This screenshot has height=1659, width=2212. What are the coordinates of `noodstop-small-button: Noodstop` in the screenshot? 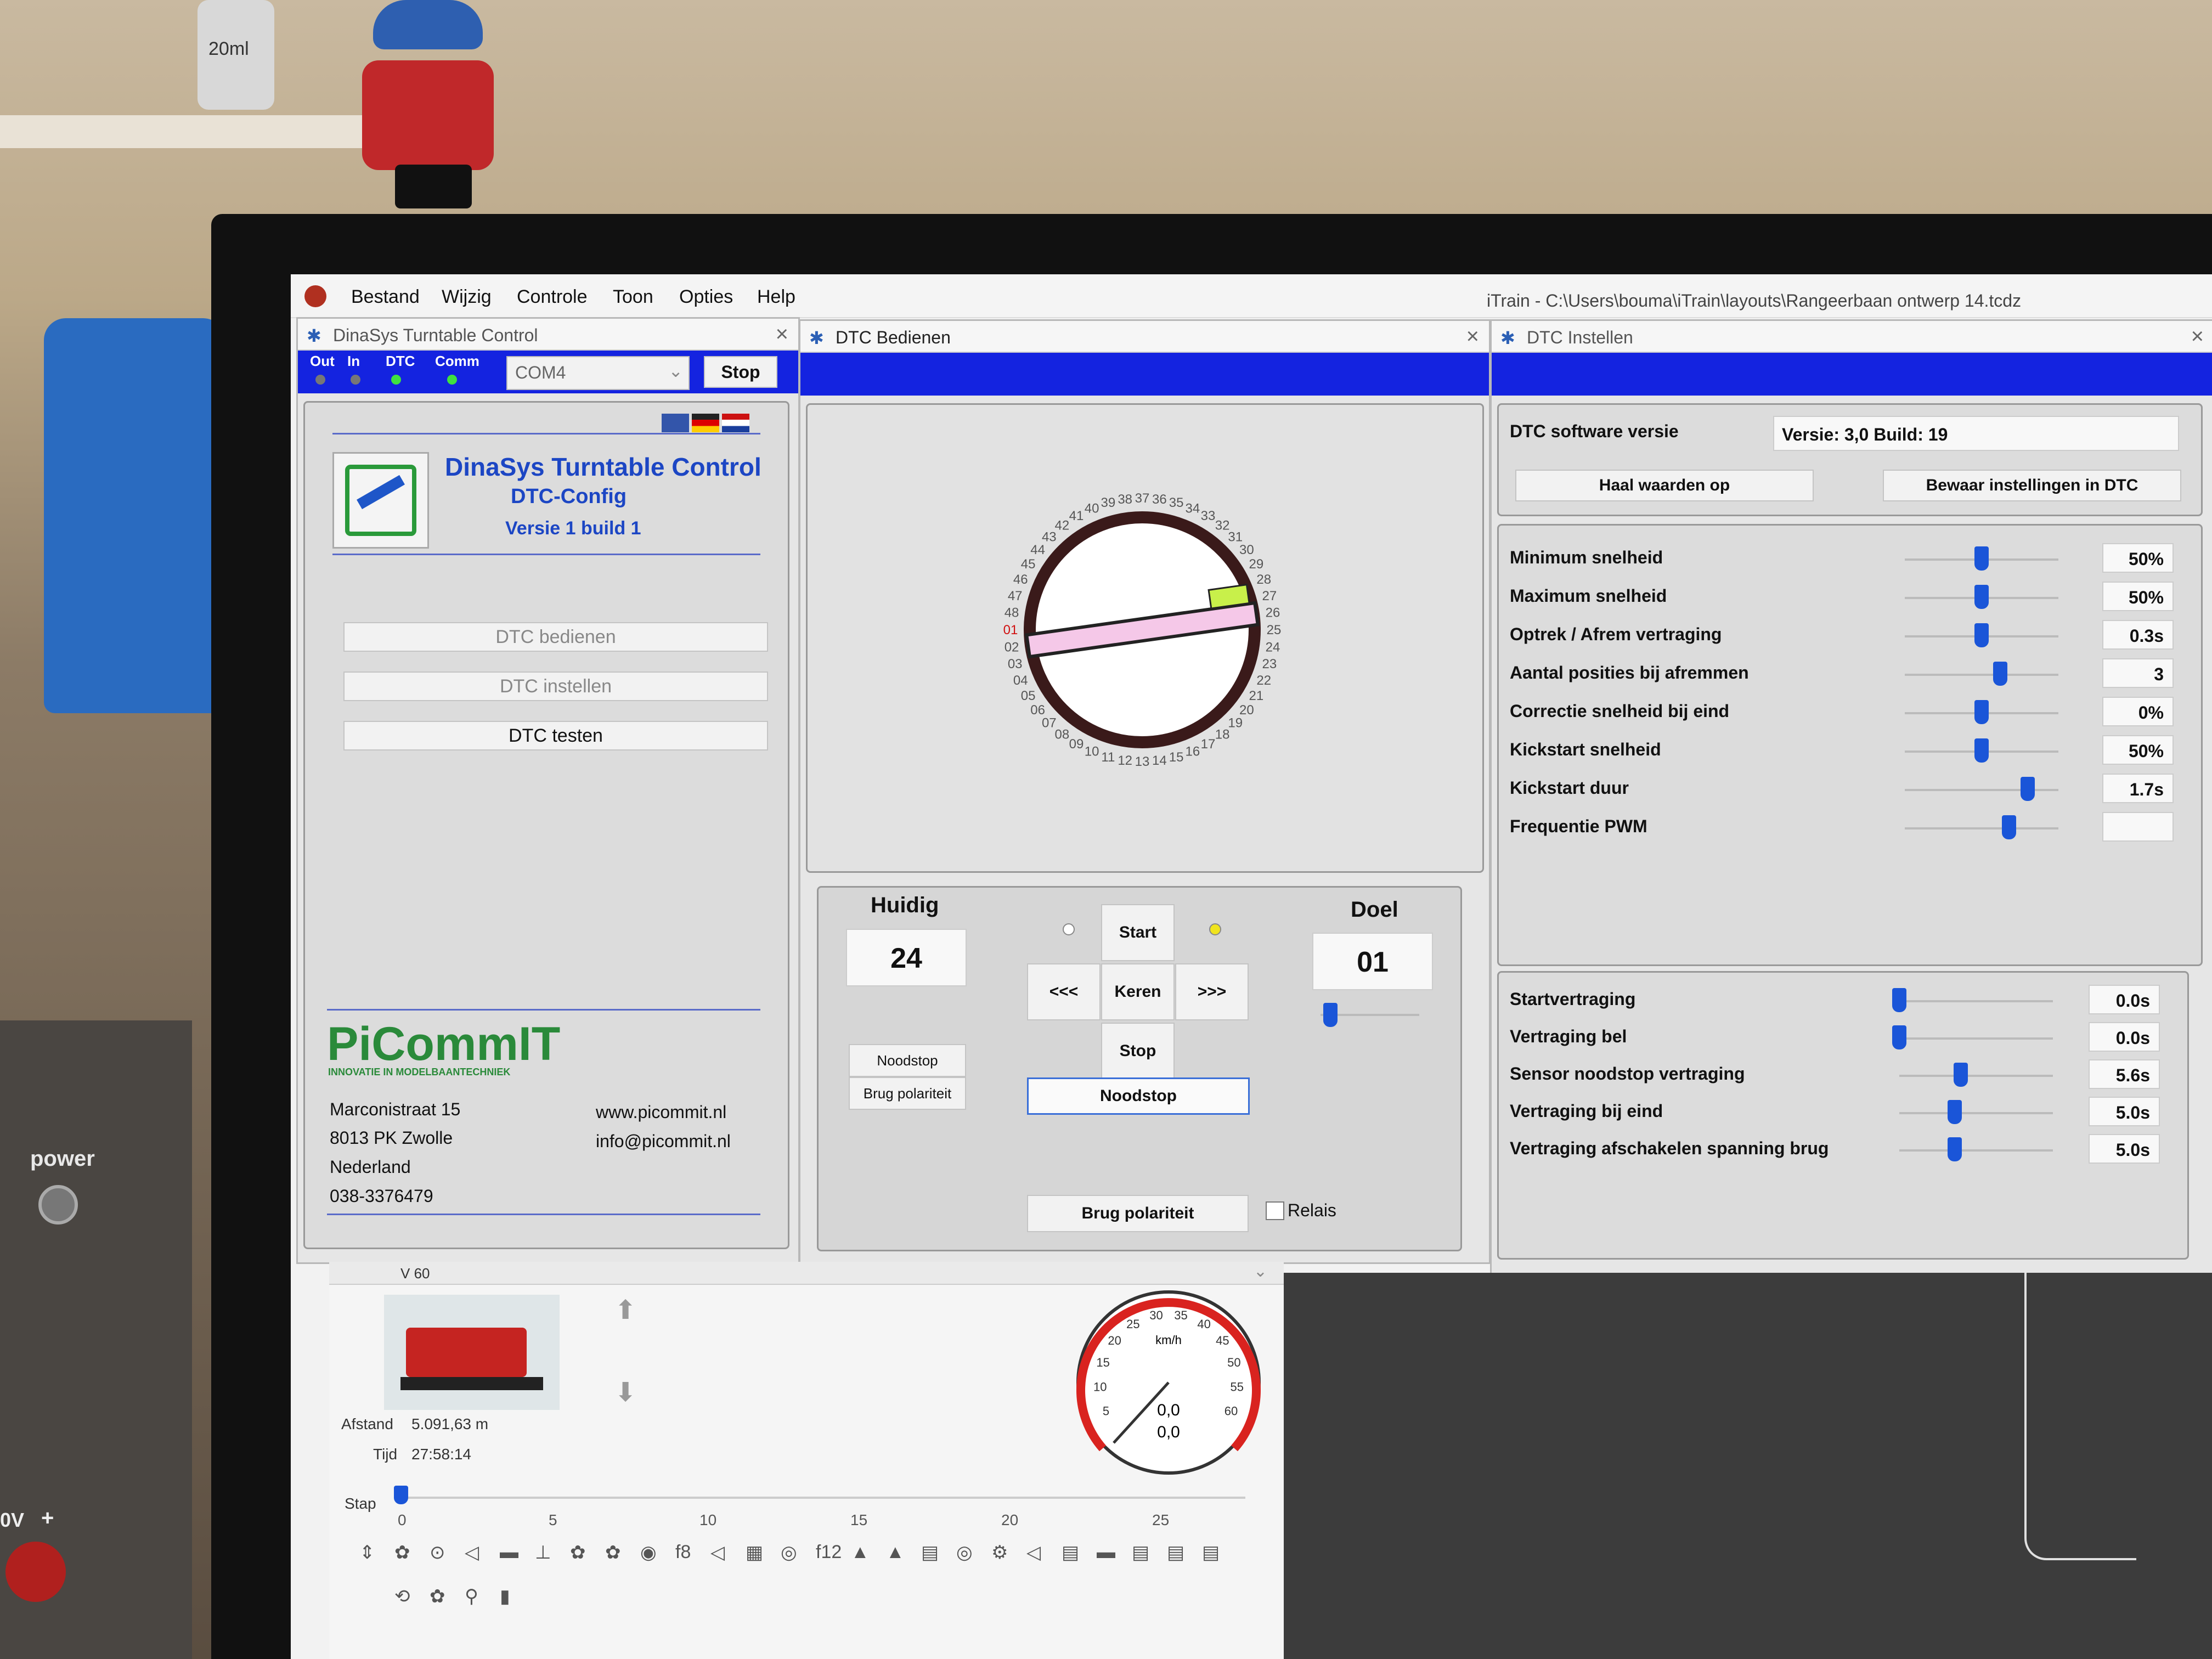 It's located at (907, 1060).